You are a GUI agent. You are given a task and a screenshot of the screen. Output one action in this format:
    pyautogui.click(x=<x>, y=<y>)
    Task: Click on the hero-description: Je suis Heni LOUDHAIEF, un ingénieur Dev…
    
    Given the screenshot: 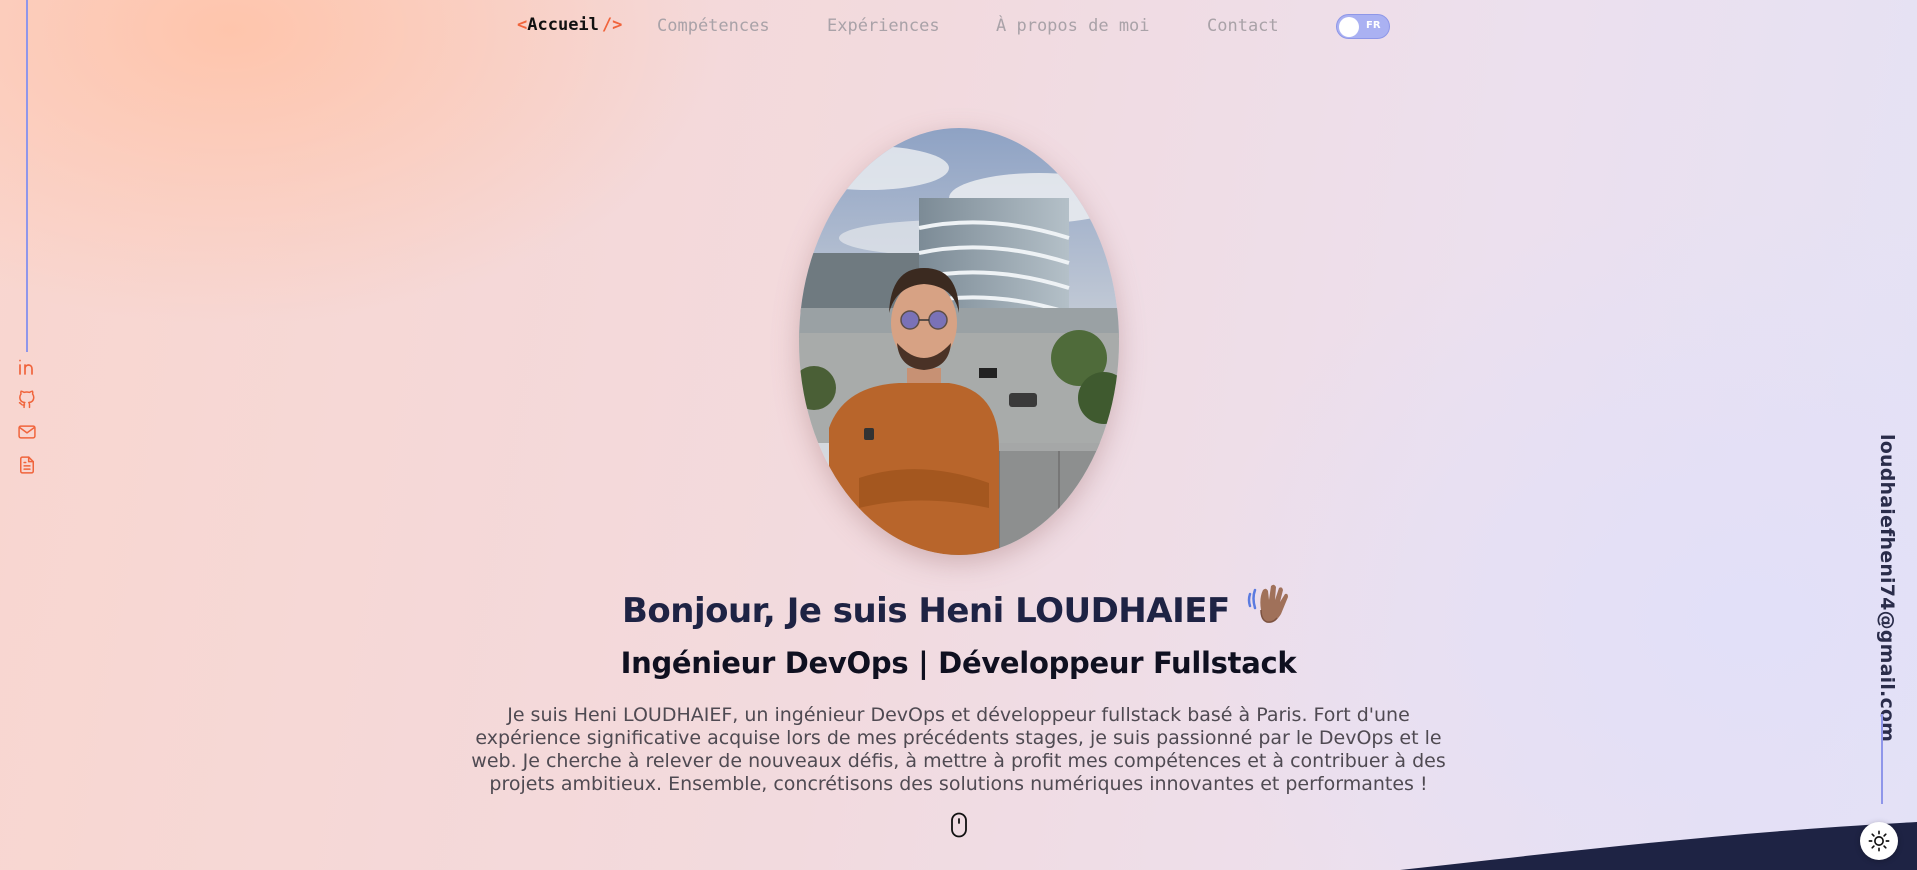 What is the action you would take?
    pyautogui.click(x=958, y=749)
    